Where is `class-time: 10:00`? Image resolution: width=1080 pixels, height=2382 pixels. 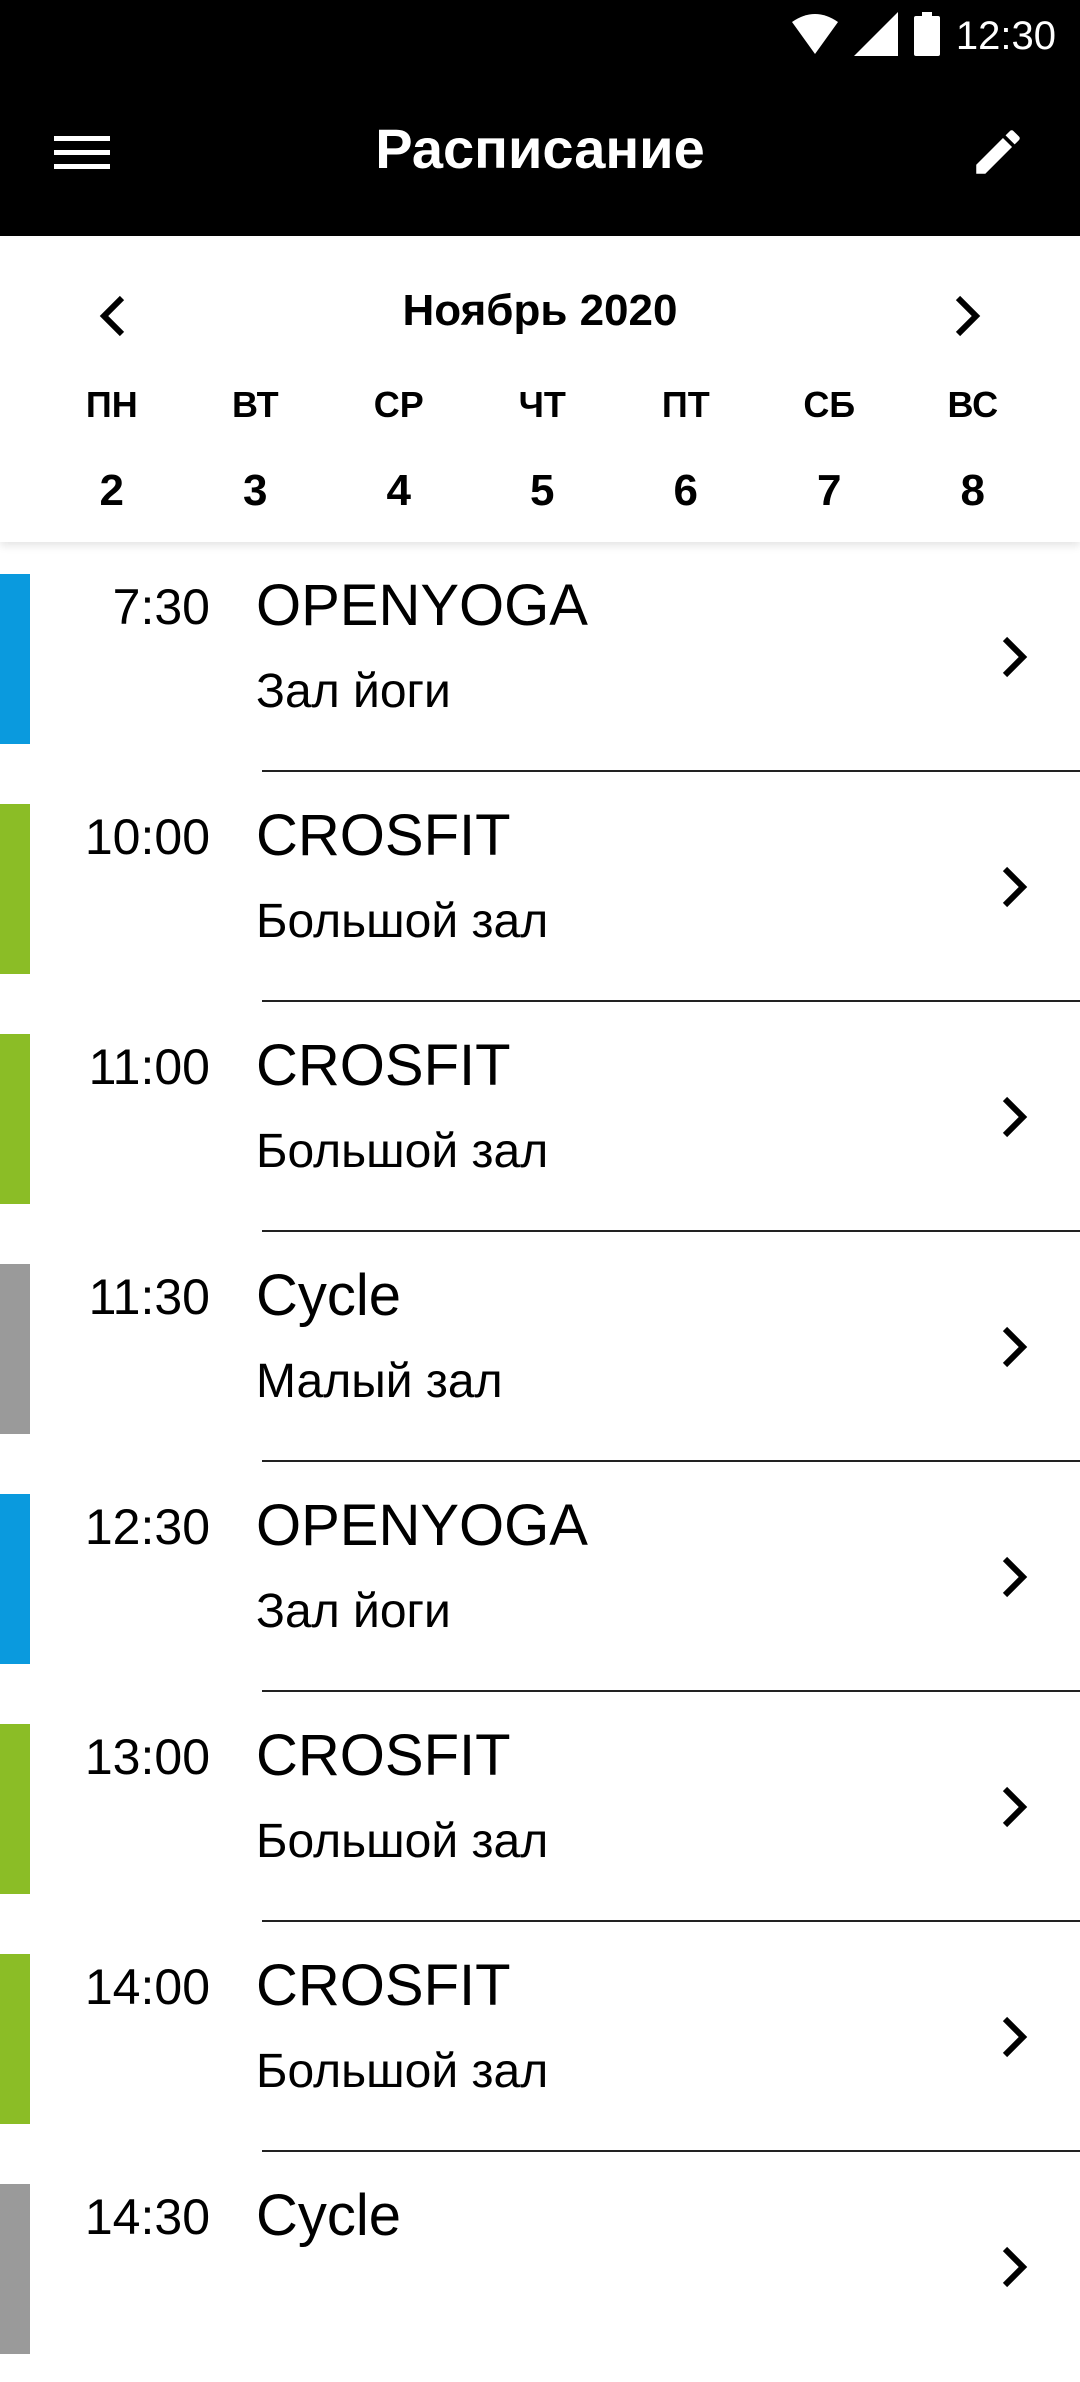
class-time: 10:00 is located at coordinates (147, 837).